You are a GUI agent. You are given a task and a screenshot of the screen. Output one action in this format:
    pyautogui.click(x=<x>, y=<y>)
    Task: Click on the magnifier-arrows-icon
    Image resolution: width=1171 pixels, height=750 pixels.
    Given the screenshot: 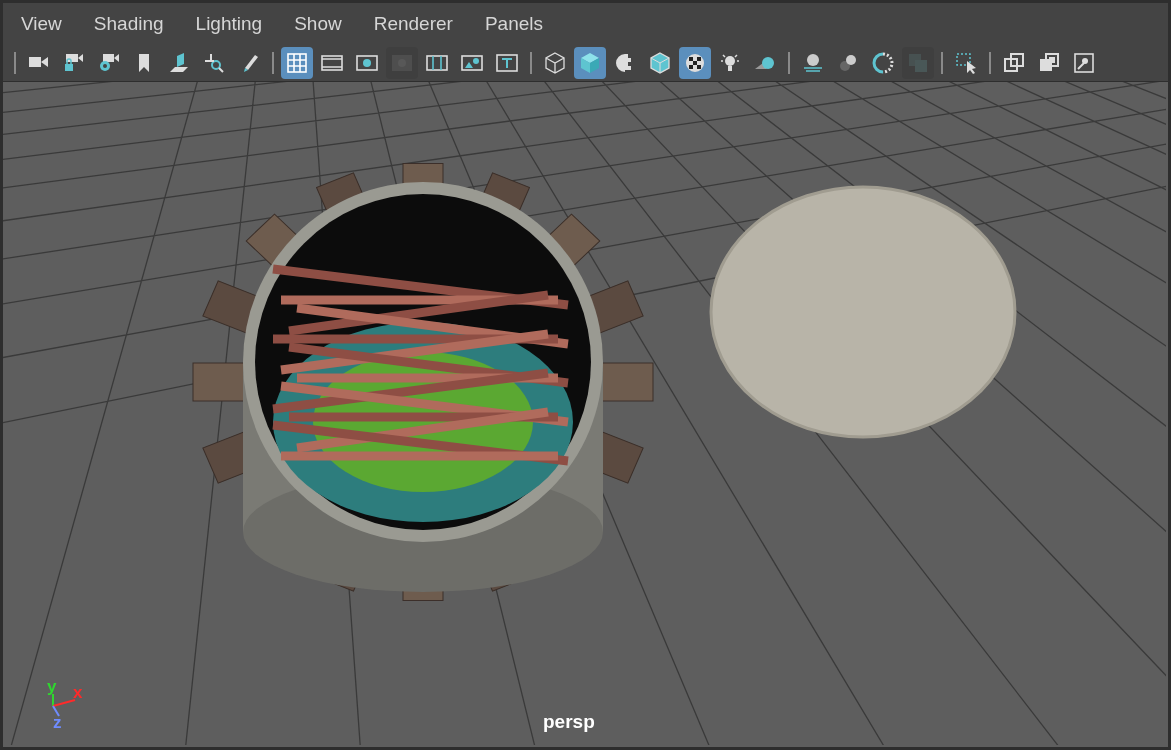 What is the action you would take?
    pyautogui.click(x=214, y=63)
    